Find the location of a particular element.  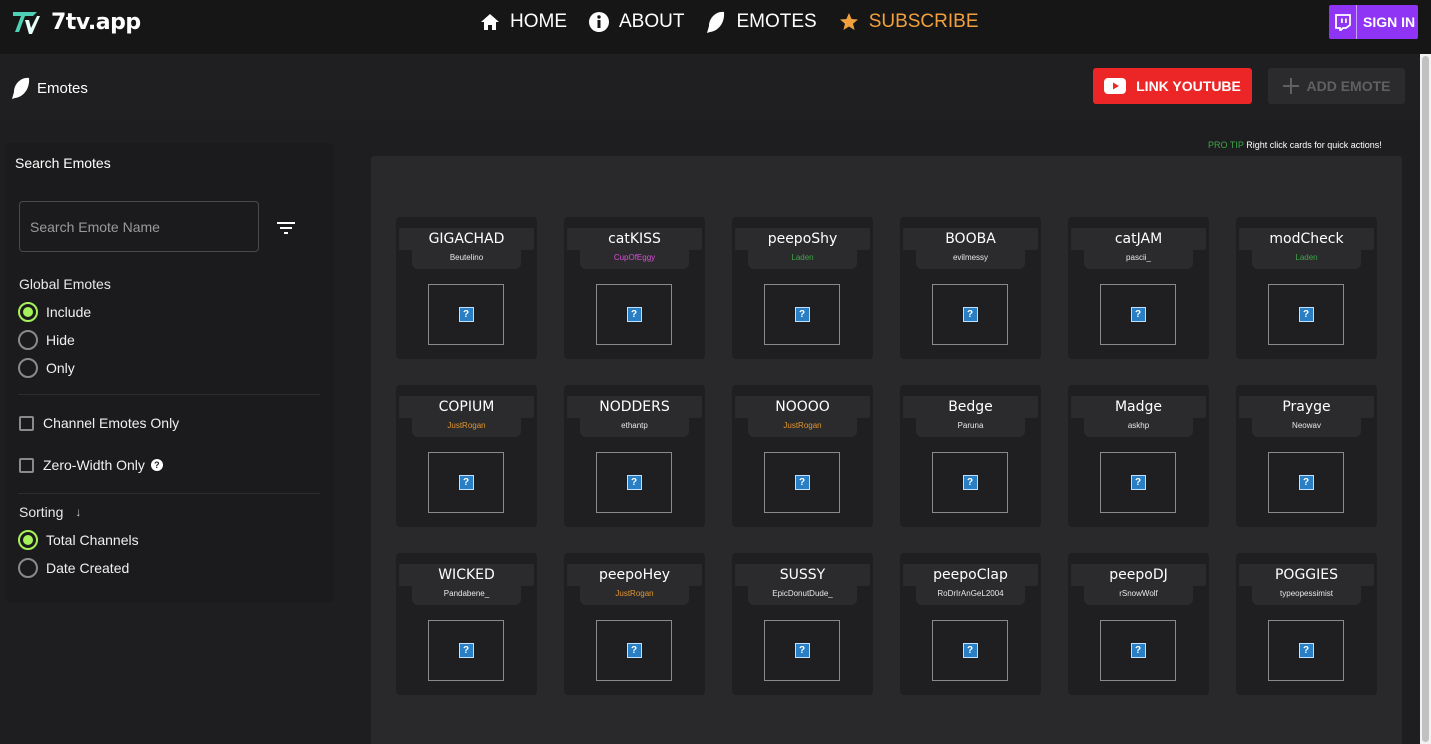

sorting-label: Sorting is located at coordinates (41, 512).